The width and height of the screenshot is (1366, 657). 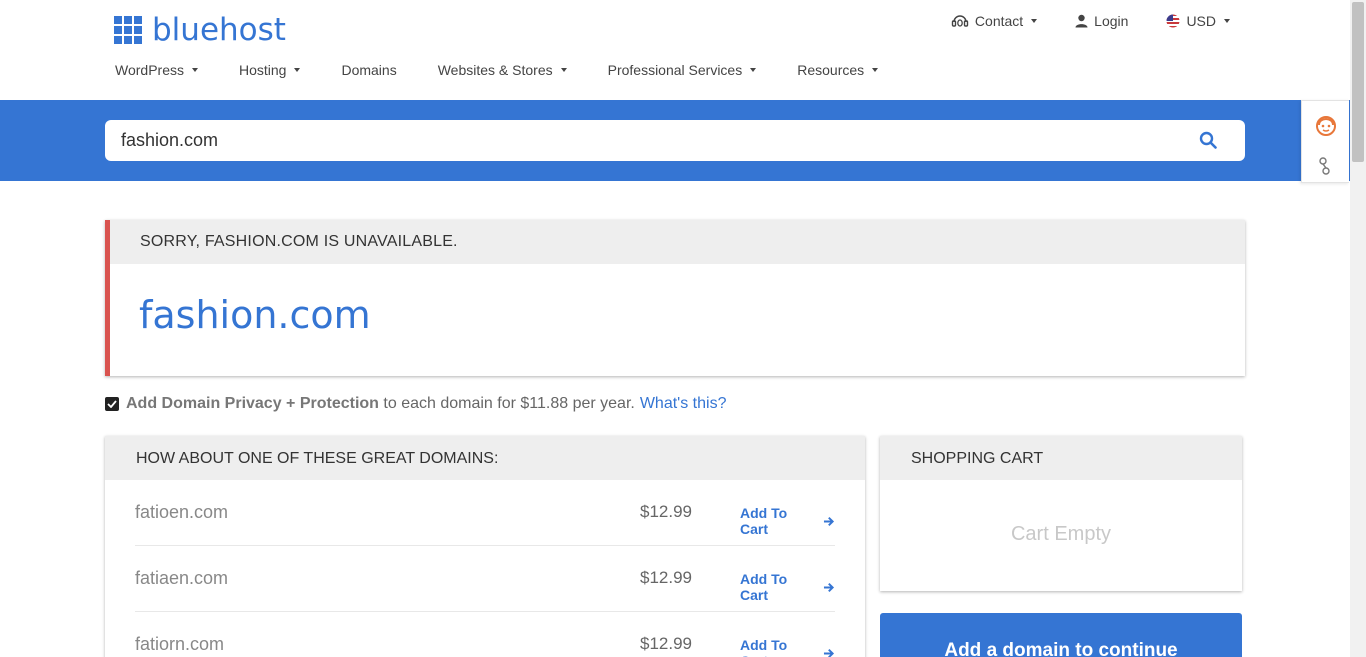 I want to click on nav-item-hosting: Hosting, so click(x=269, y=70).